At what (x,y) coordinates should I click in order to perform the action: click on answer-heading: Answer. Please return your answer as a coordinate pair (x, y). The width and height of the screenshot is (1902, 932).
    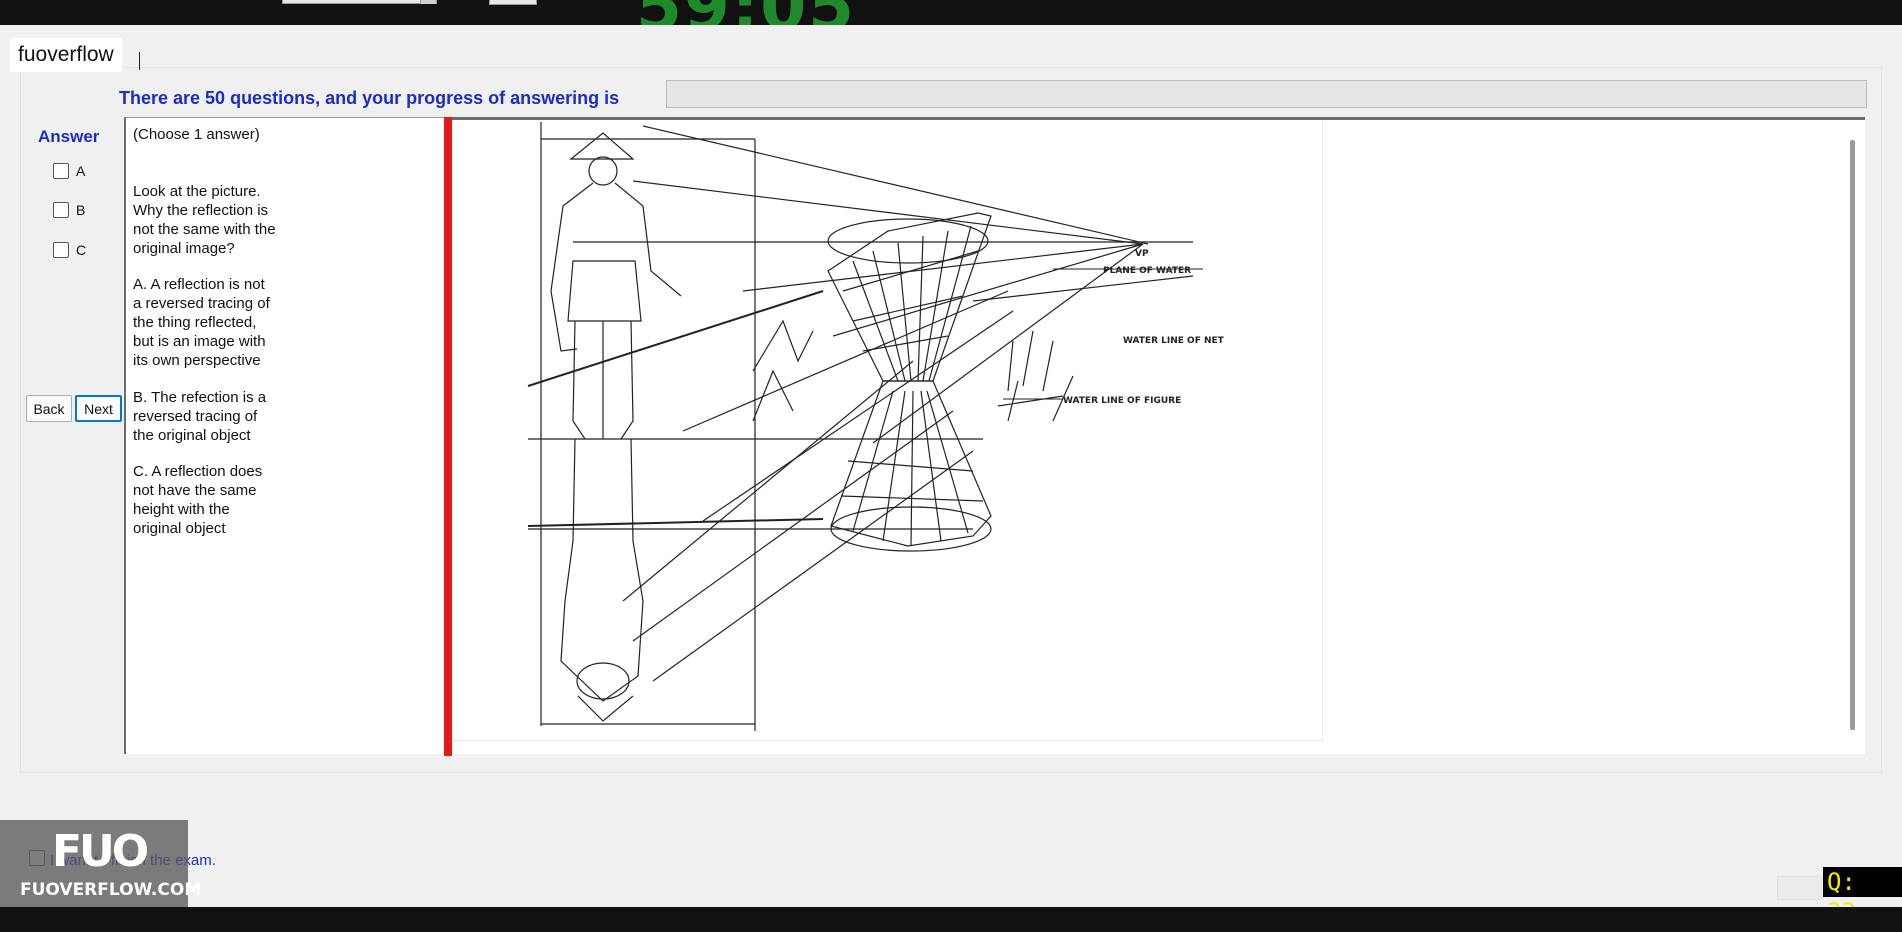
    Looking at the image, I should click on (69, 136).